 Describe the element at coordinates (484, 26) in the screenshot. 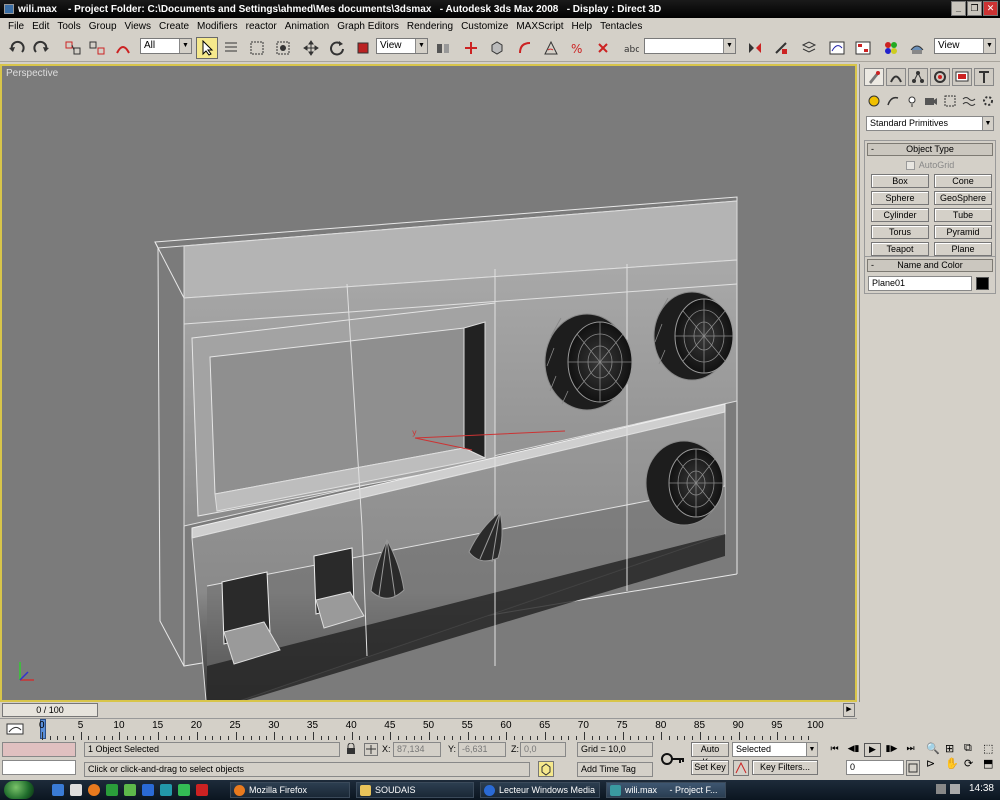

I see `menu-customize: Customize` at that location.